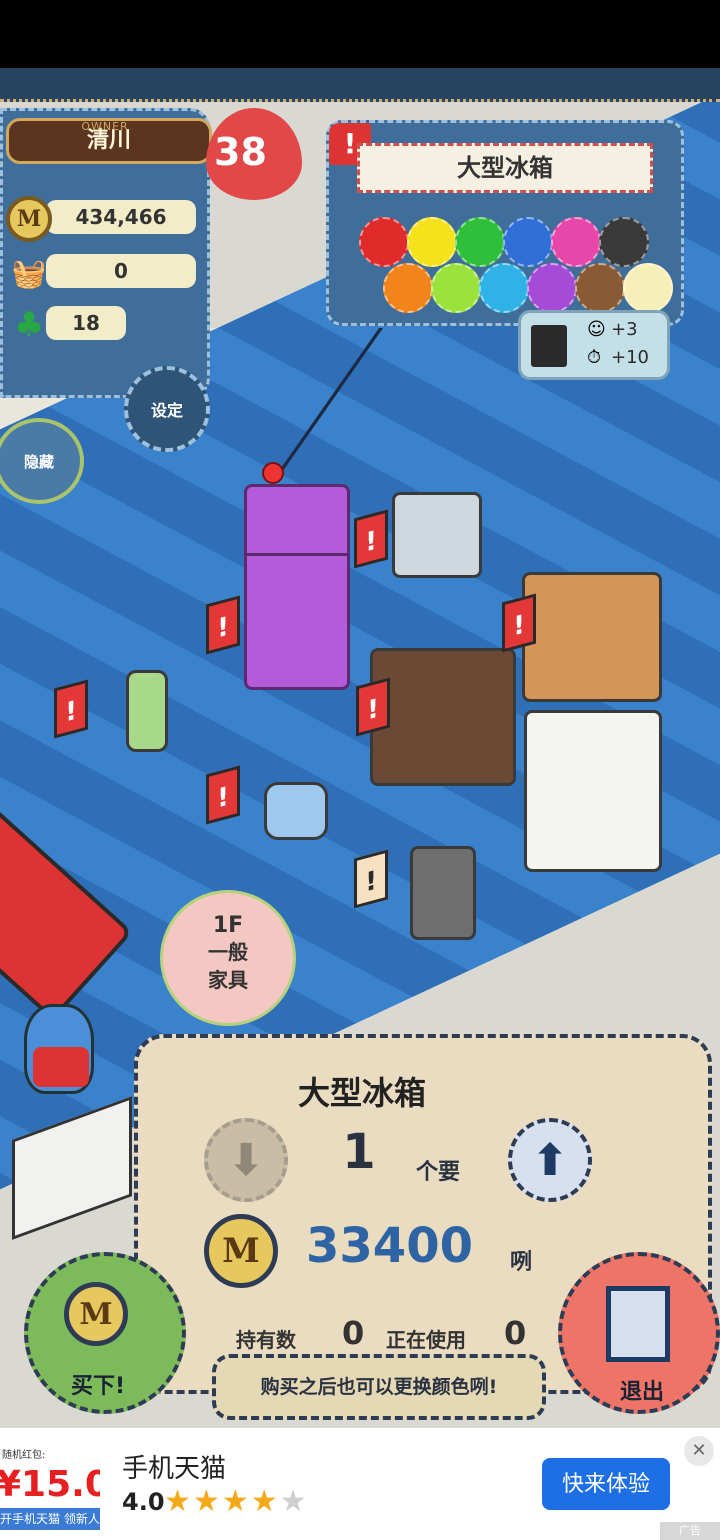 The image size is (720, 1540). What do you see at coordinates (361, 1093) in the screenshot?
I see `buy-item-title: 大型冰箱` at bounding box center [361, 1093].